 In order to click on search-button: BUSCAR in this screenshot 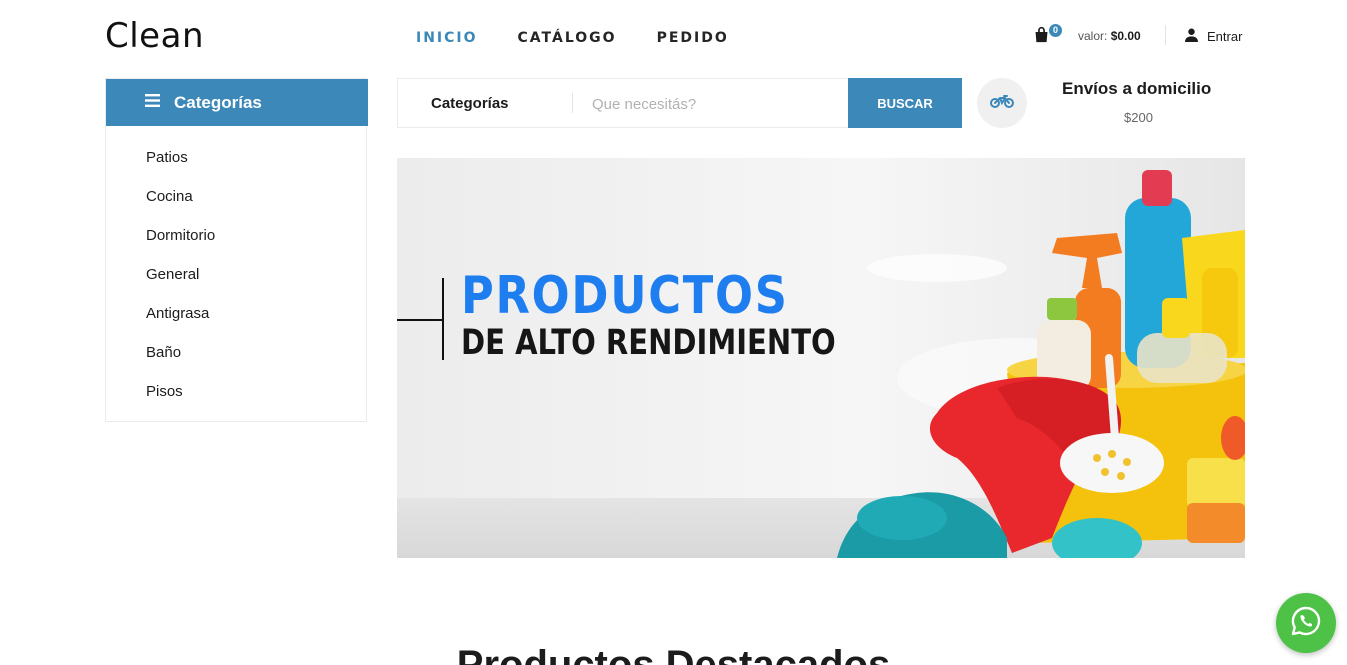, I will do `click(905, 103)`.